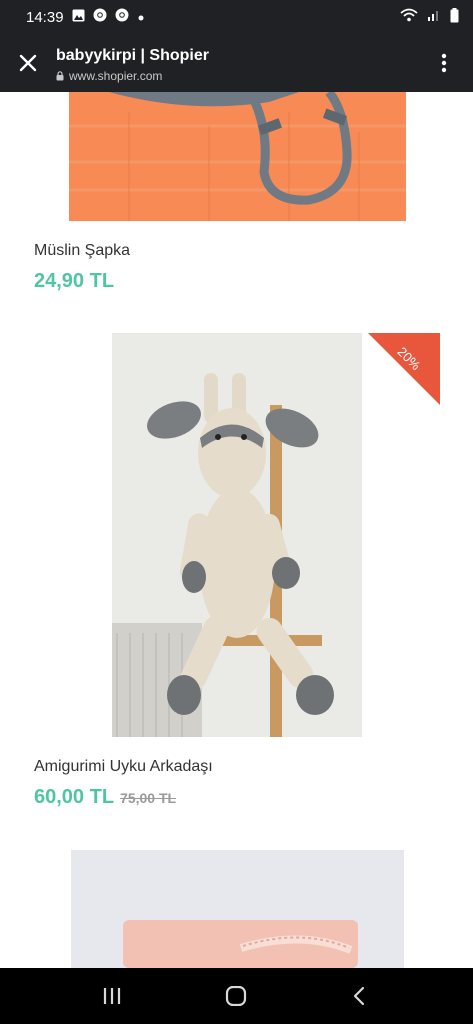 The width and height of the screenshot is (473, 1024). I want to click on recents-icon, so click(112, 996).